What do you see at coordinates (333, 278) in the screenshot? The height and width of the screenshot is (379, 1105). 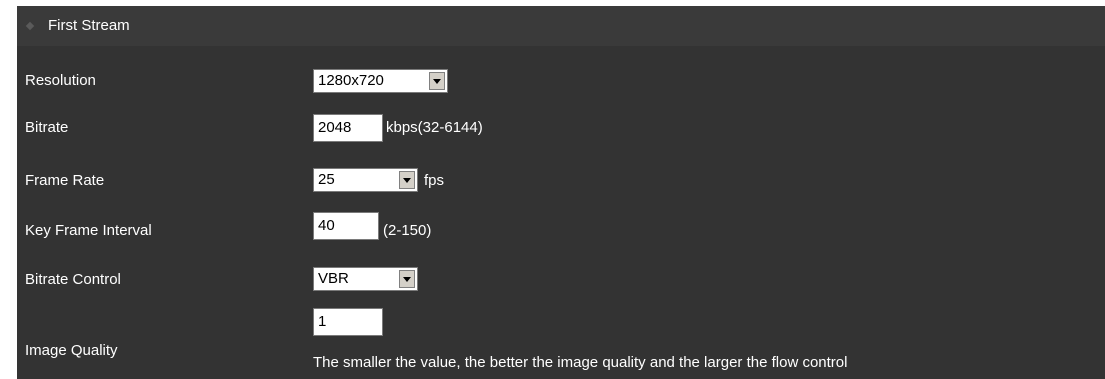 I see `bitrate-control-value: VBR` at bounding box center [333, 278].